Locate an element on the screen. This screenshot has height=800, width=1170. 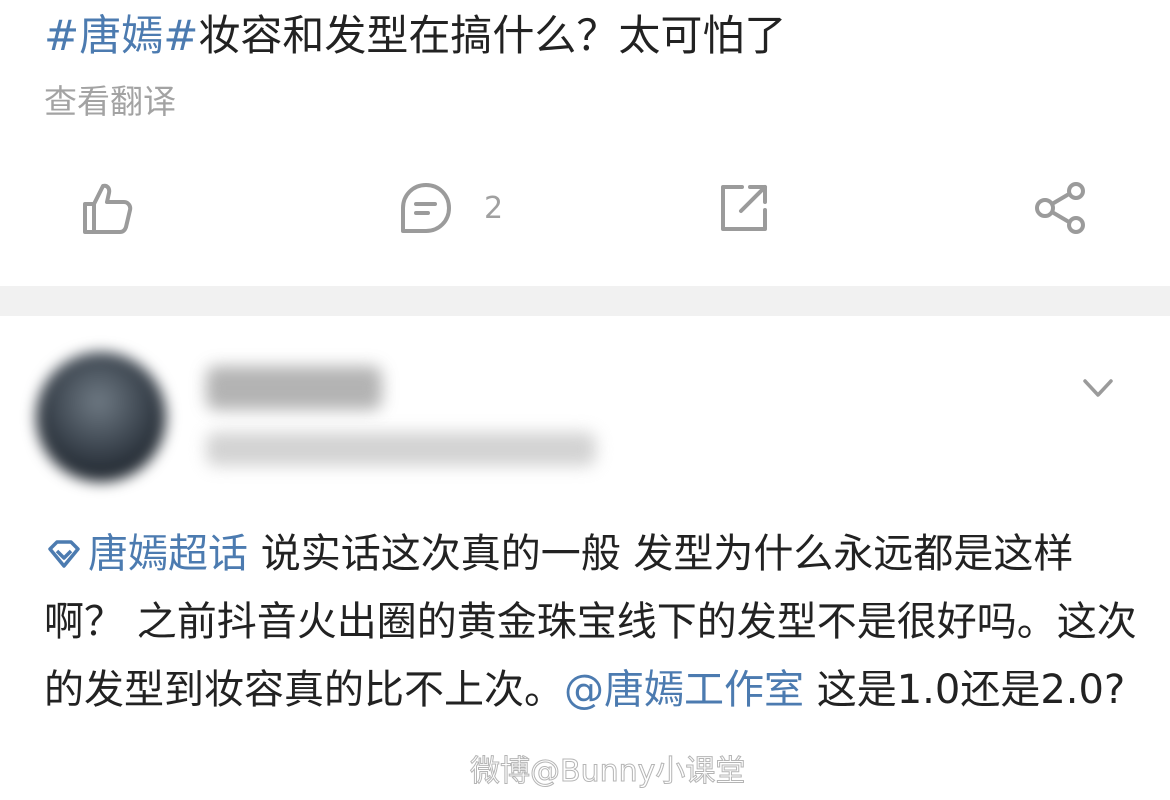
username-blurred is located at coordinates (294, 388).